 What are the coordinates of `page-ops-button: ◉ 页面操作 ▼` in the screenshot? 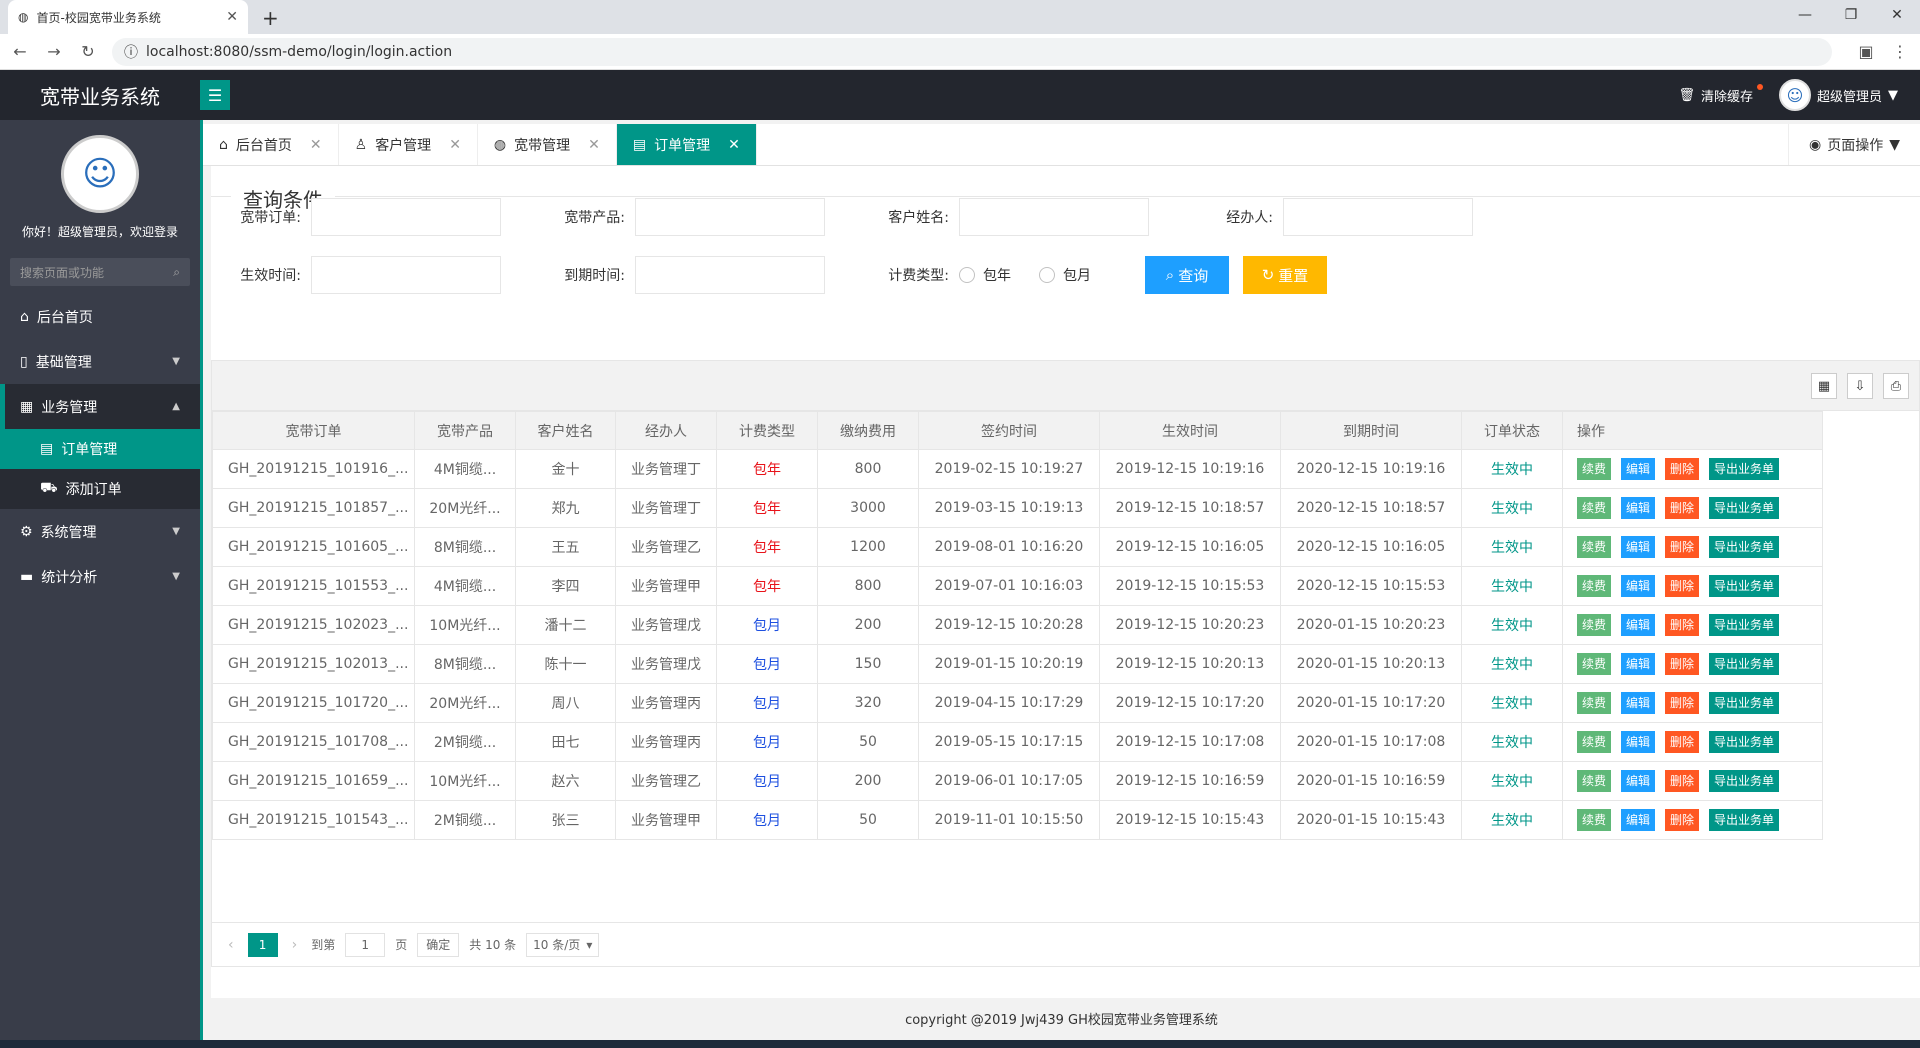 It's located at (1854, 144).